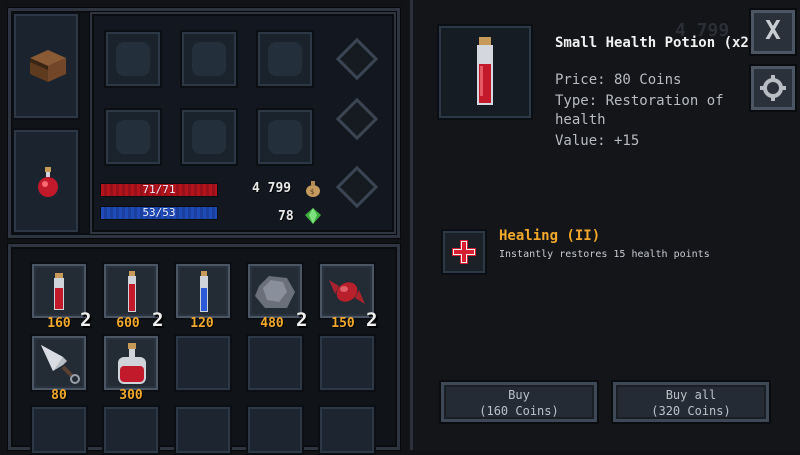 The width and height of the screenshot is (800, 455). I want to click on item-type-line-2: health, so click(580, 120).